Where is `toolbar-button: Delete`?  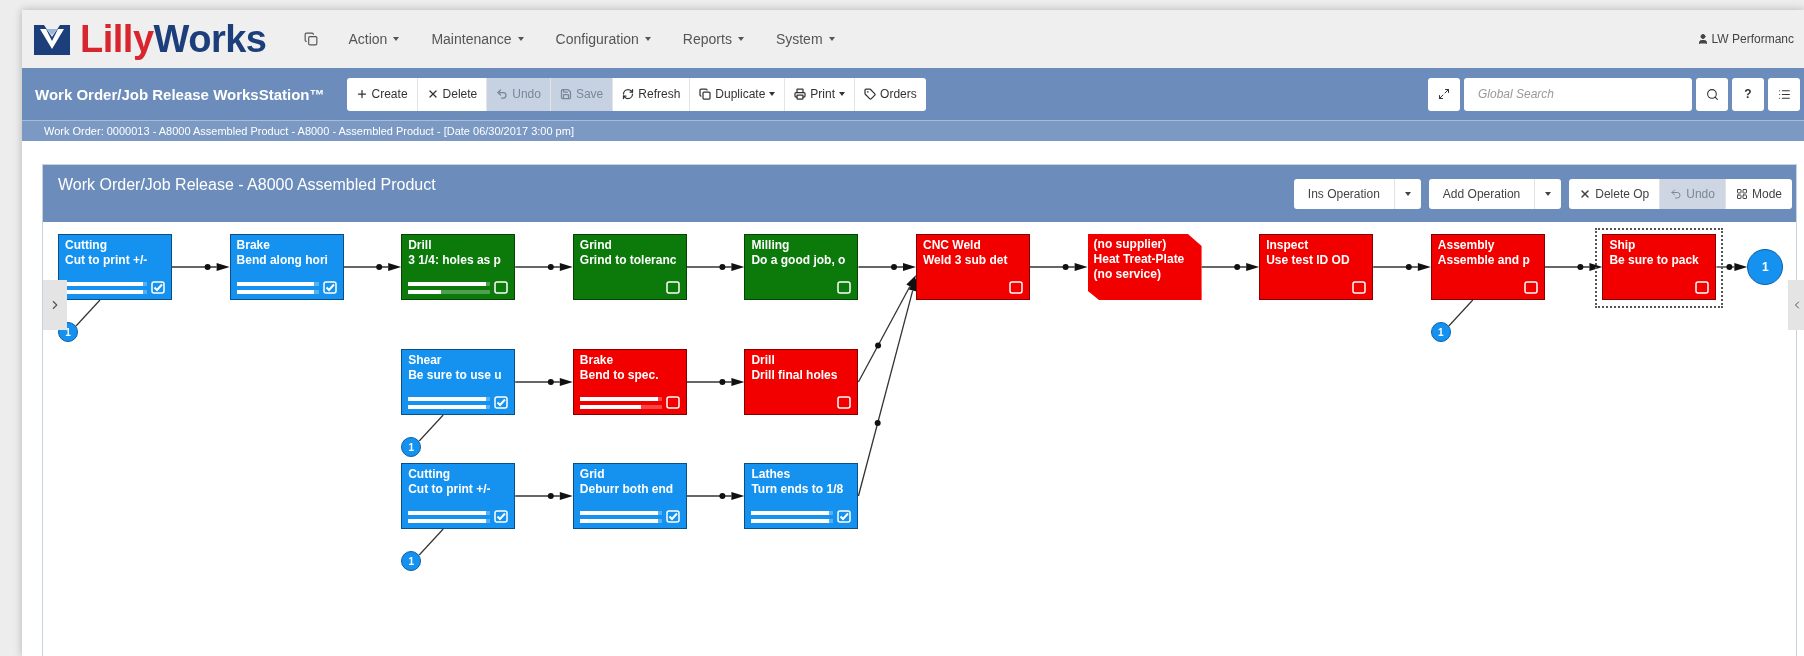 toolbar-button: Delete is located at coordinates (452, 94).